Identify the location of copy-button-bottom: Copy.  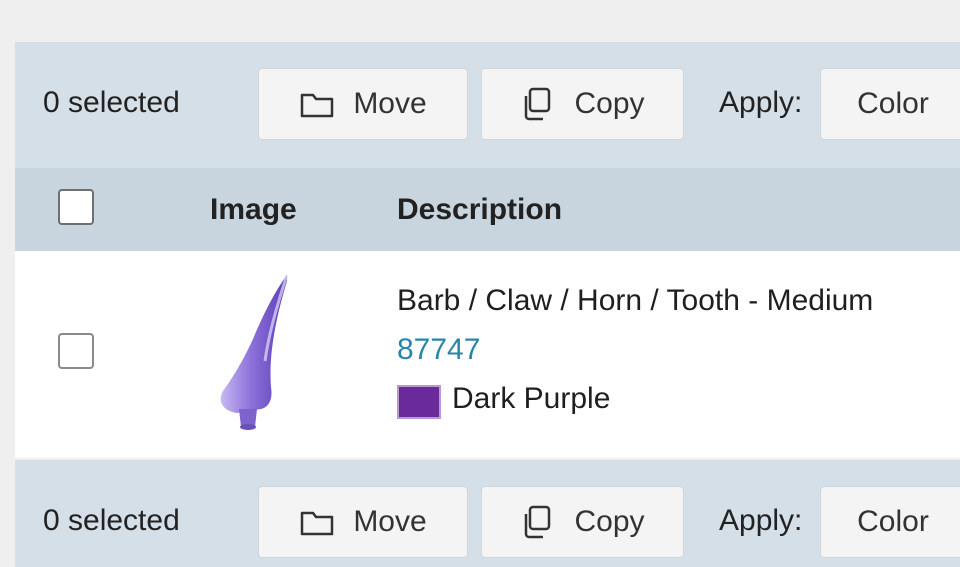
(582, 522).